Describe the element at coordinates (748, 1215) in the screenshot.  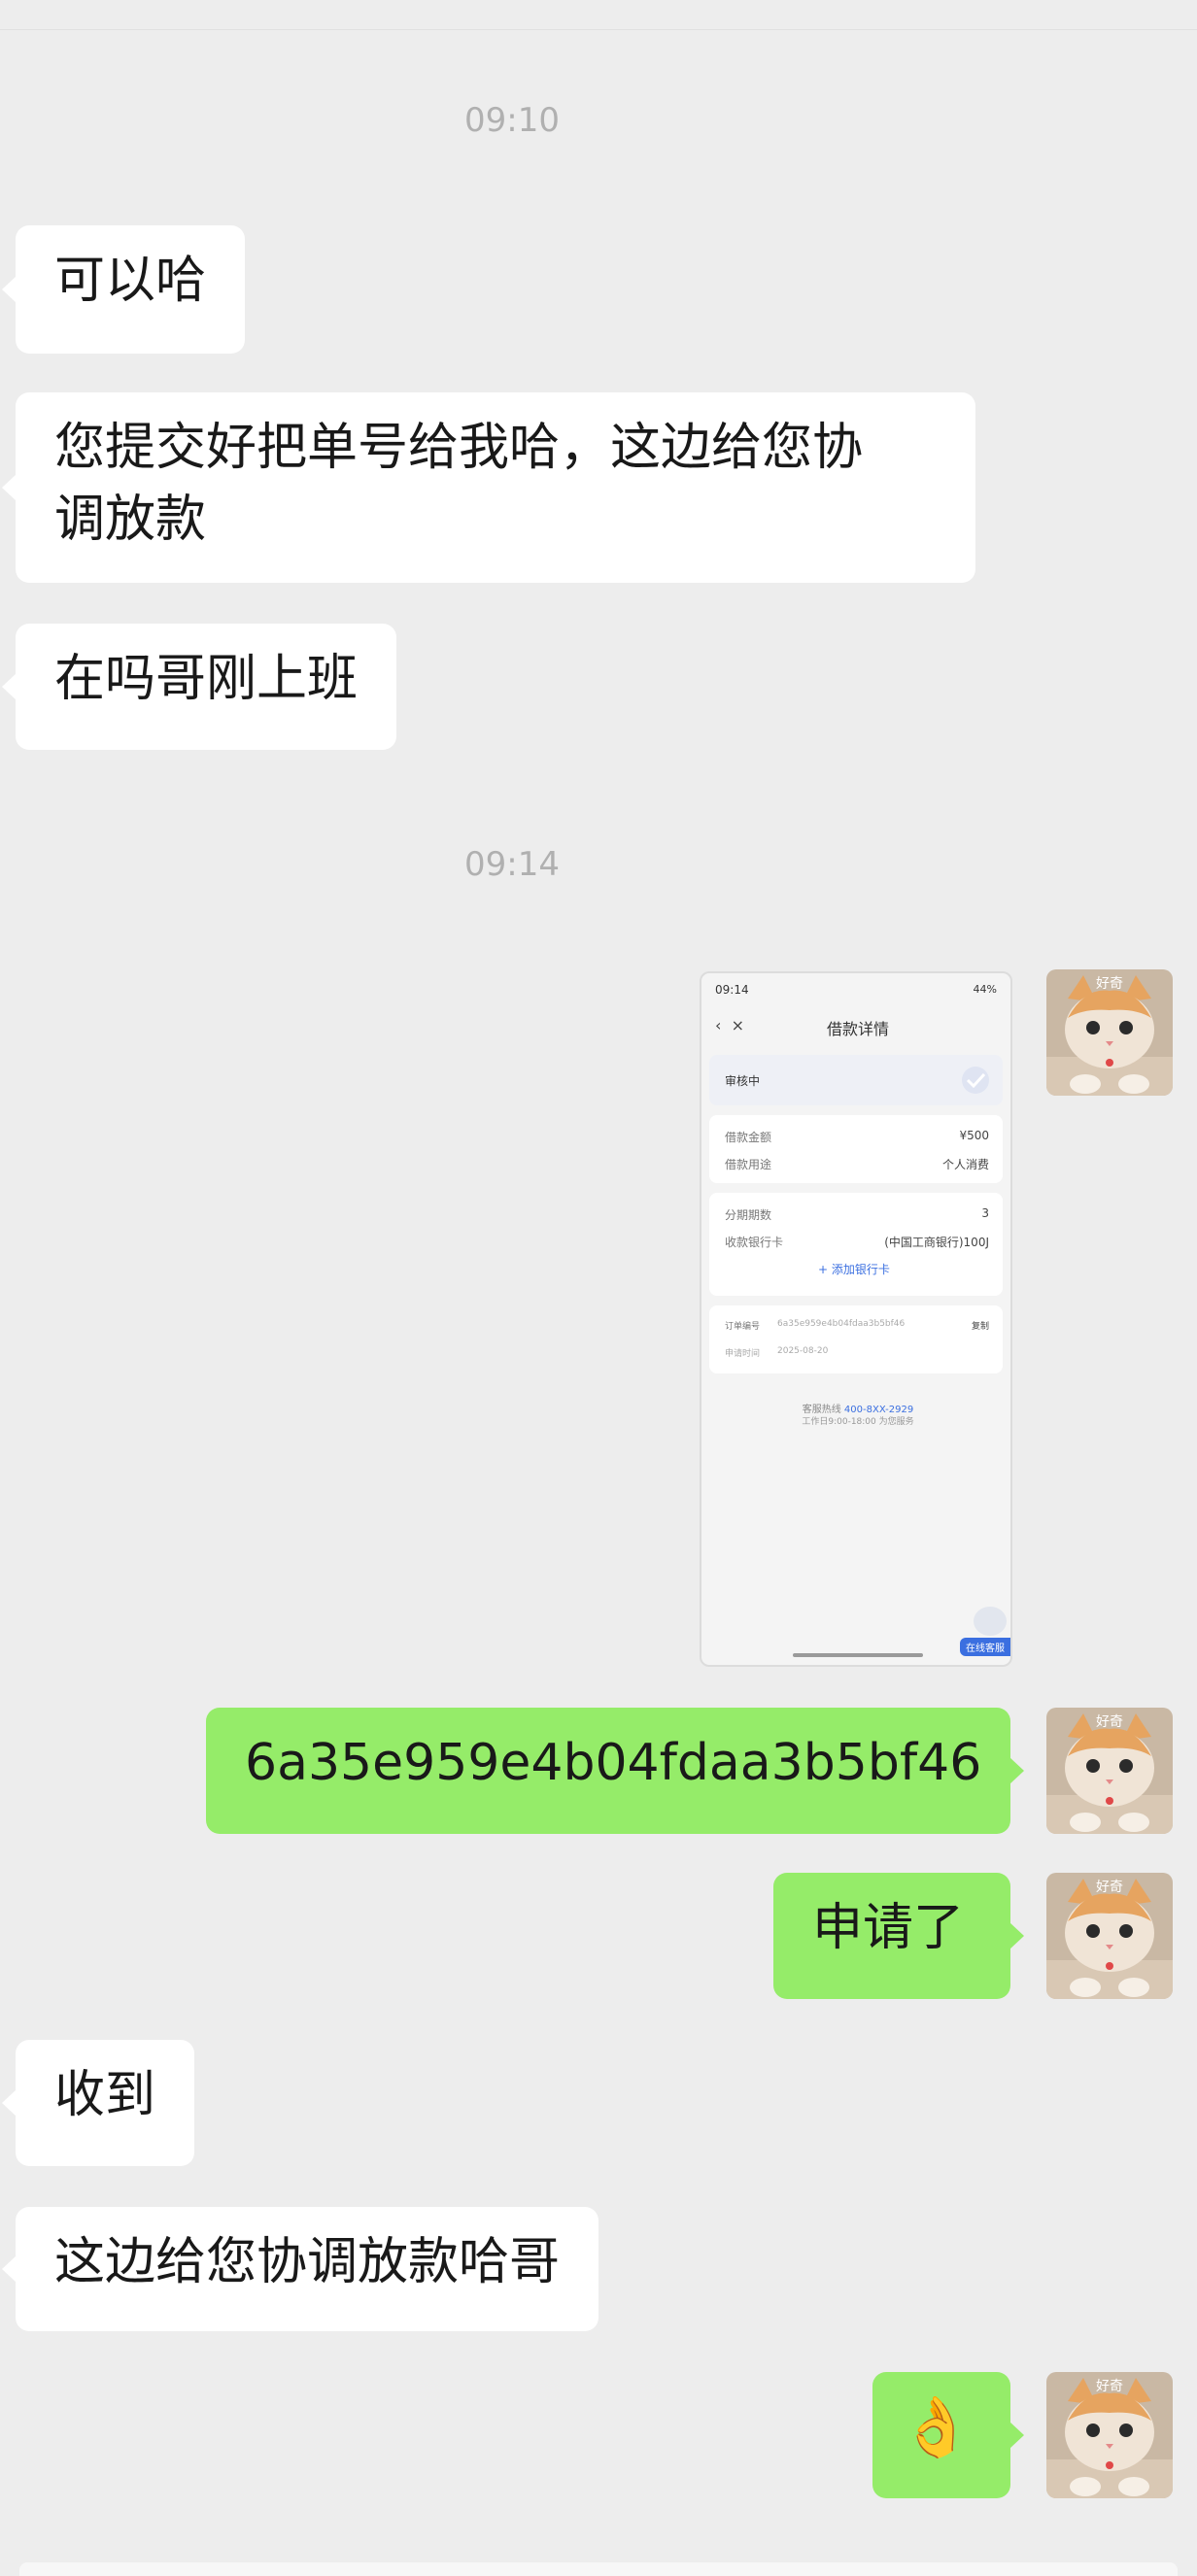
I see `shot-term-label: 分期期数` at that location.